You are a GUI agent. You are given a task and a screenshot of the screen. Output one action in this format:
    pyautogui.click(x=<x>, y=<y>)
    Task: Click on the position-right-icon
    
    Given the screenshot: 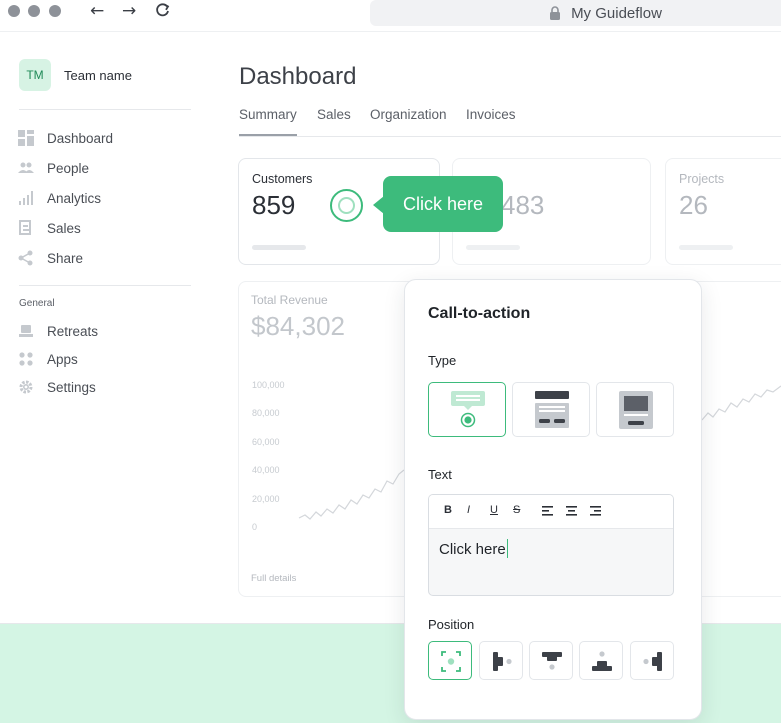 What is the action you would take?
    pyautogui.click(x=652, y=661)
    